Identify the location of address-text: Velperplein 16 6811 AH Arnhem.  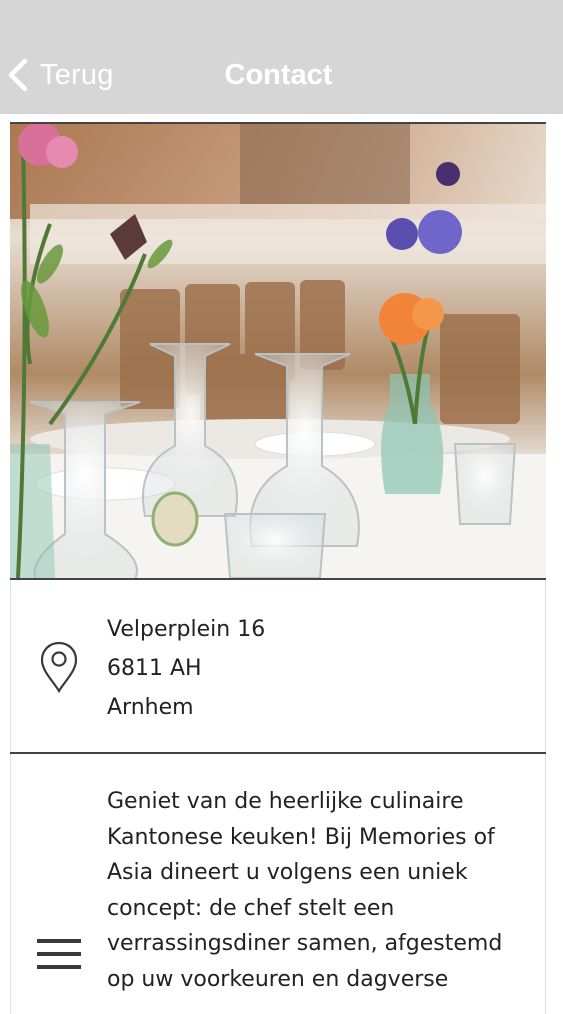
(186, 668).